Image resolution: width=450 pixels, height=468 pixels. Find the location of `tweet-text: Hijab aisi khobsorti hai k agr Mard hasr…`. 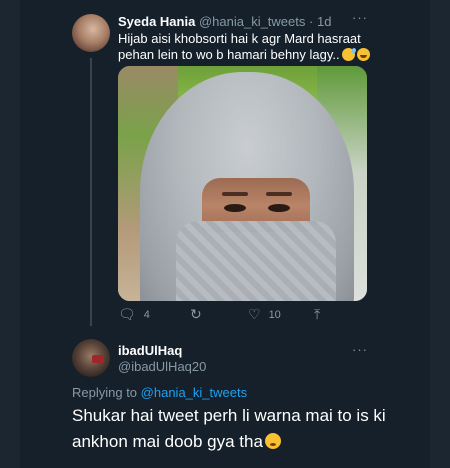

tweet-text: Hijab aisi khobsorti hai k agr Mard hasr… is located at coordinates (248, 47).